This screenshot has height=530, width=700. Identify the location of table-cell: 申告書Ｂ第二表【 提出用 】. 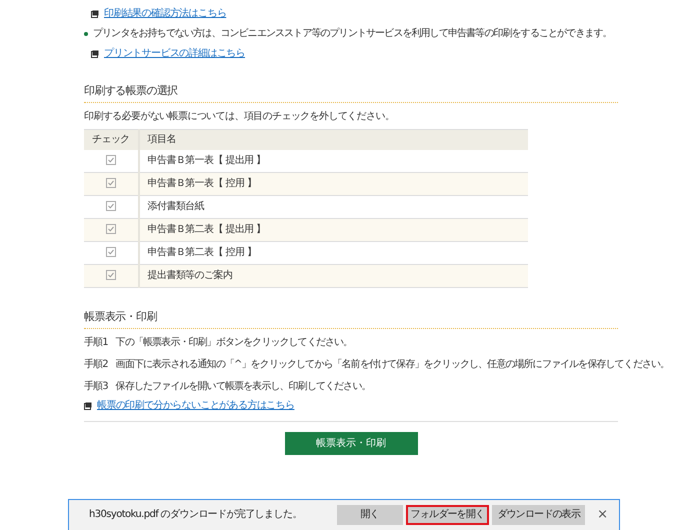
(333, 230).